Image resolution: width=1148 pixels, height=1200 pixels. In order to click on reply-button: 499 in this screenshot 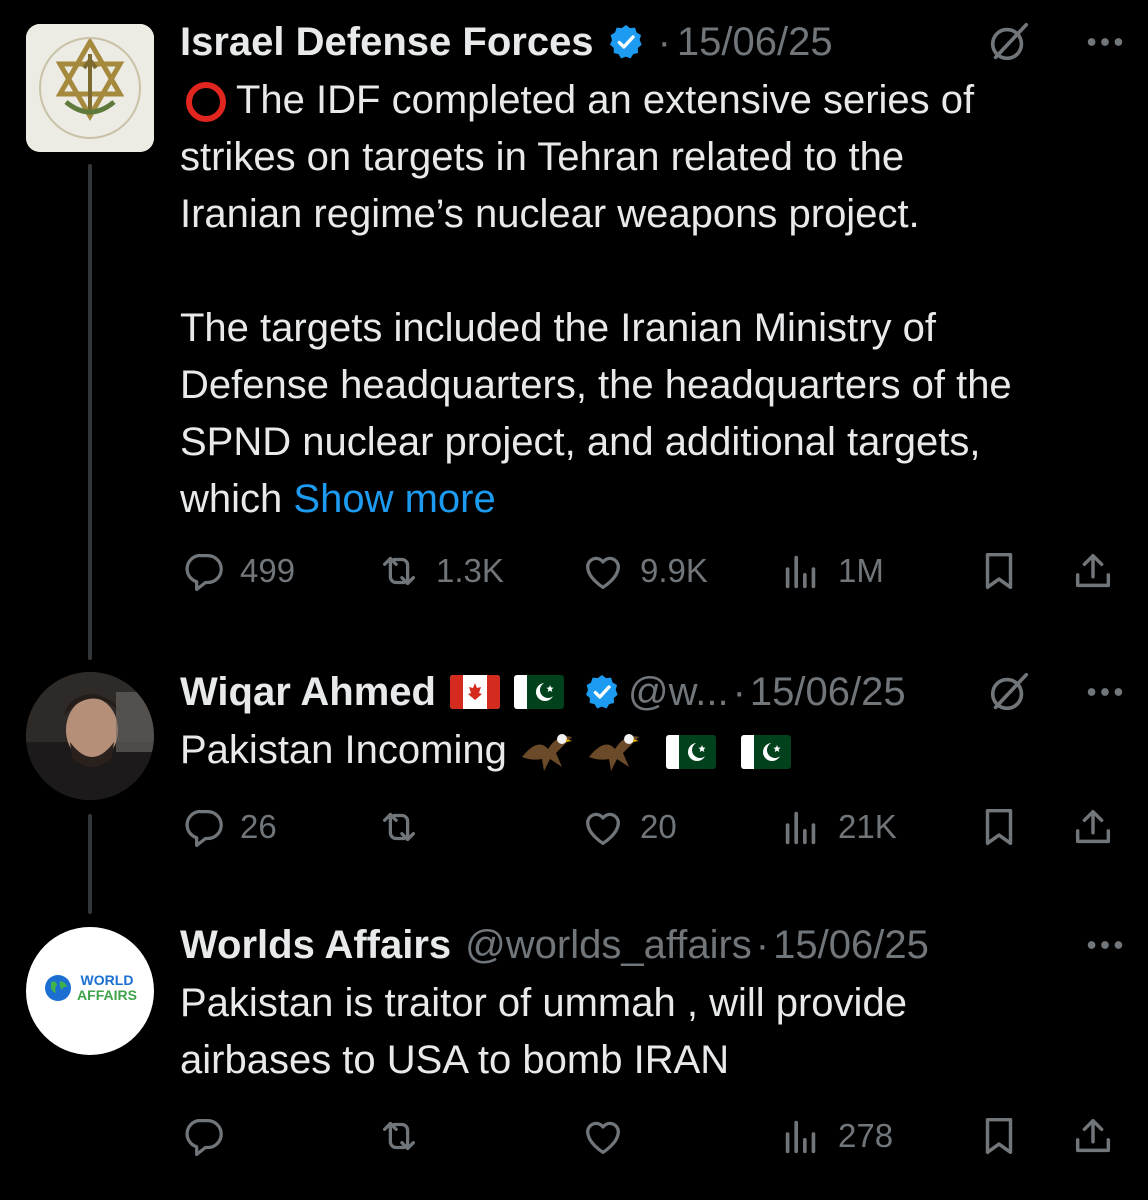, I will do `click(237, 571)`.